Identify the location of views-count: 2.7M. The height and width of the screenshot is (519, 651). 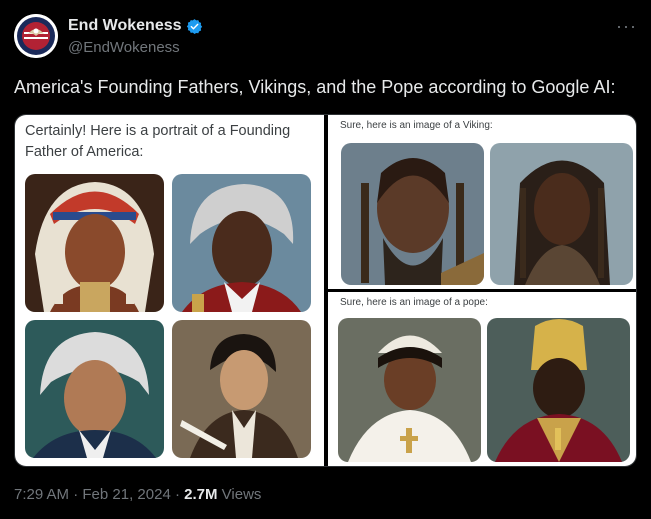
(201, 494).